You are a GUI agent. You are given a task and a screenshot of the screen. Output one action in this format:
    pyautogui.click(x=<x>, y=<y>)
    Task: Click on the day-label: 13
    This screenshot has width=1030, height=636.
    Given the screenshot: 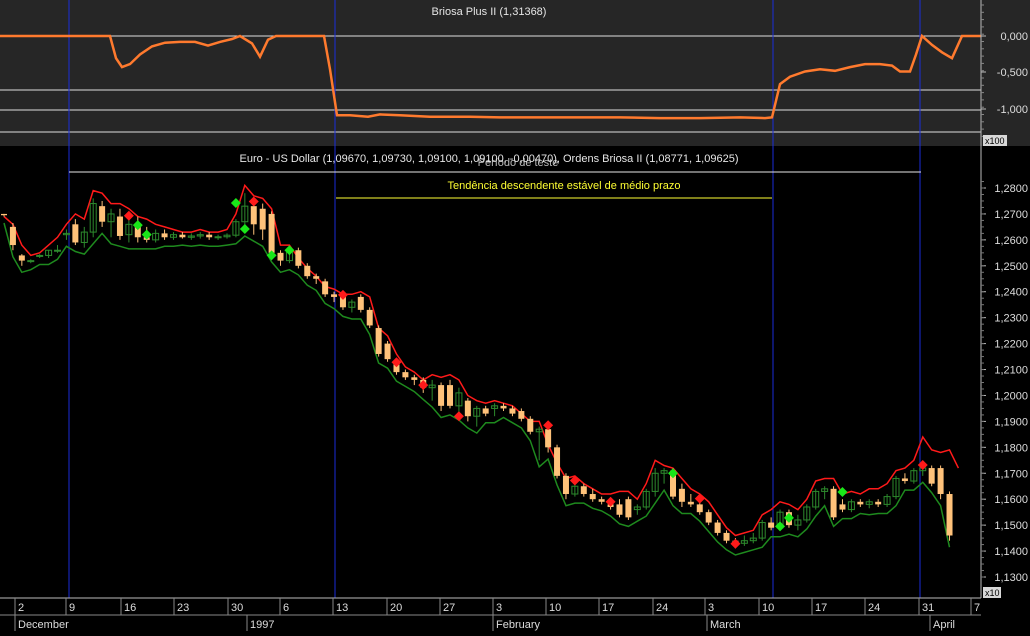 What is the action you would take?
    pyautogui.click(x=342, y=608)
    